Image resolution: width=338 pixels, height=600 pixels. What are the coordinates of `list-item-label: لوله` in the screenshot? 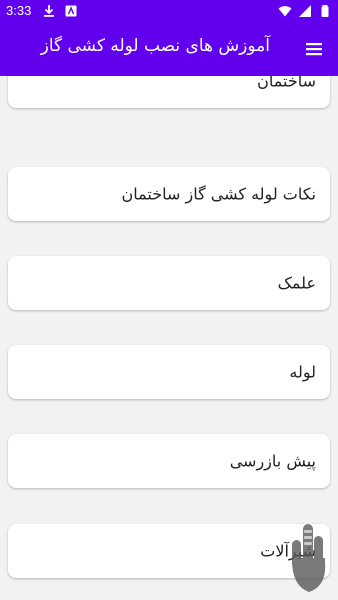 It's located at (302, 372).